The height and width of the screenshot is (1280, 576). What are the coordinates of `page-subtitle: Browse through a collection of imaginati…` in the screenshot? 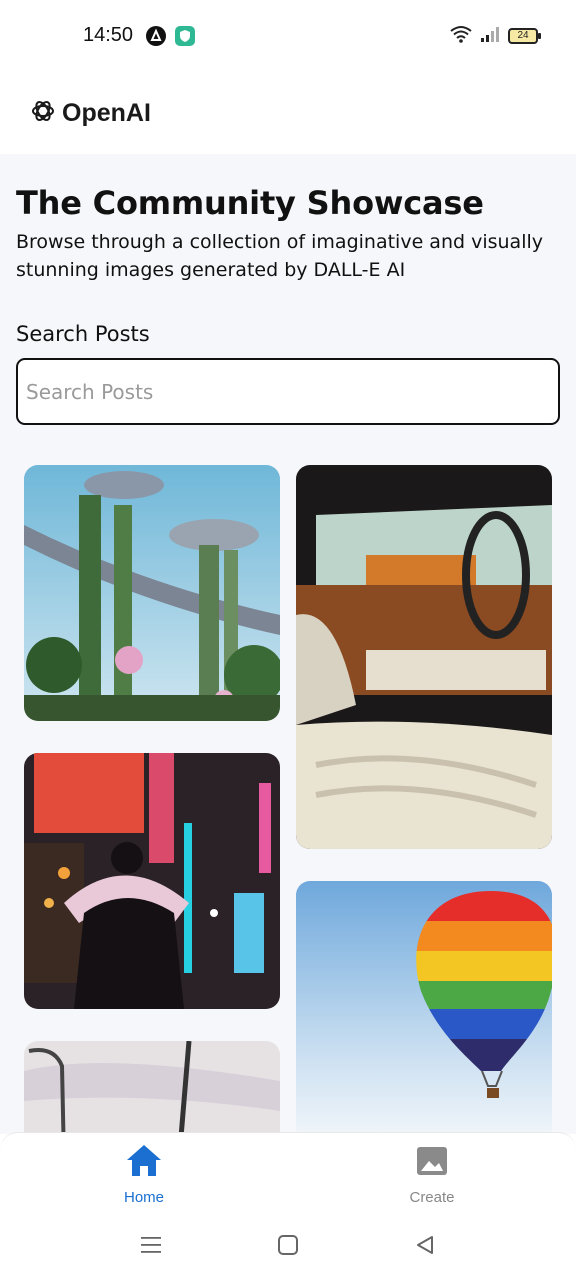 It's located at (279, 256).